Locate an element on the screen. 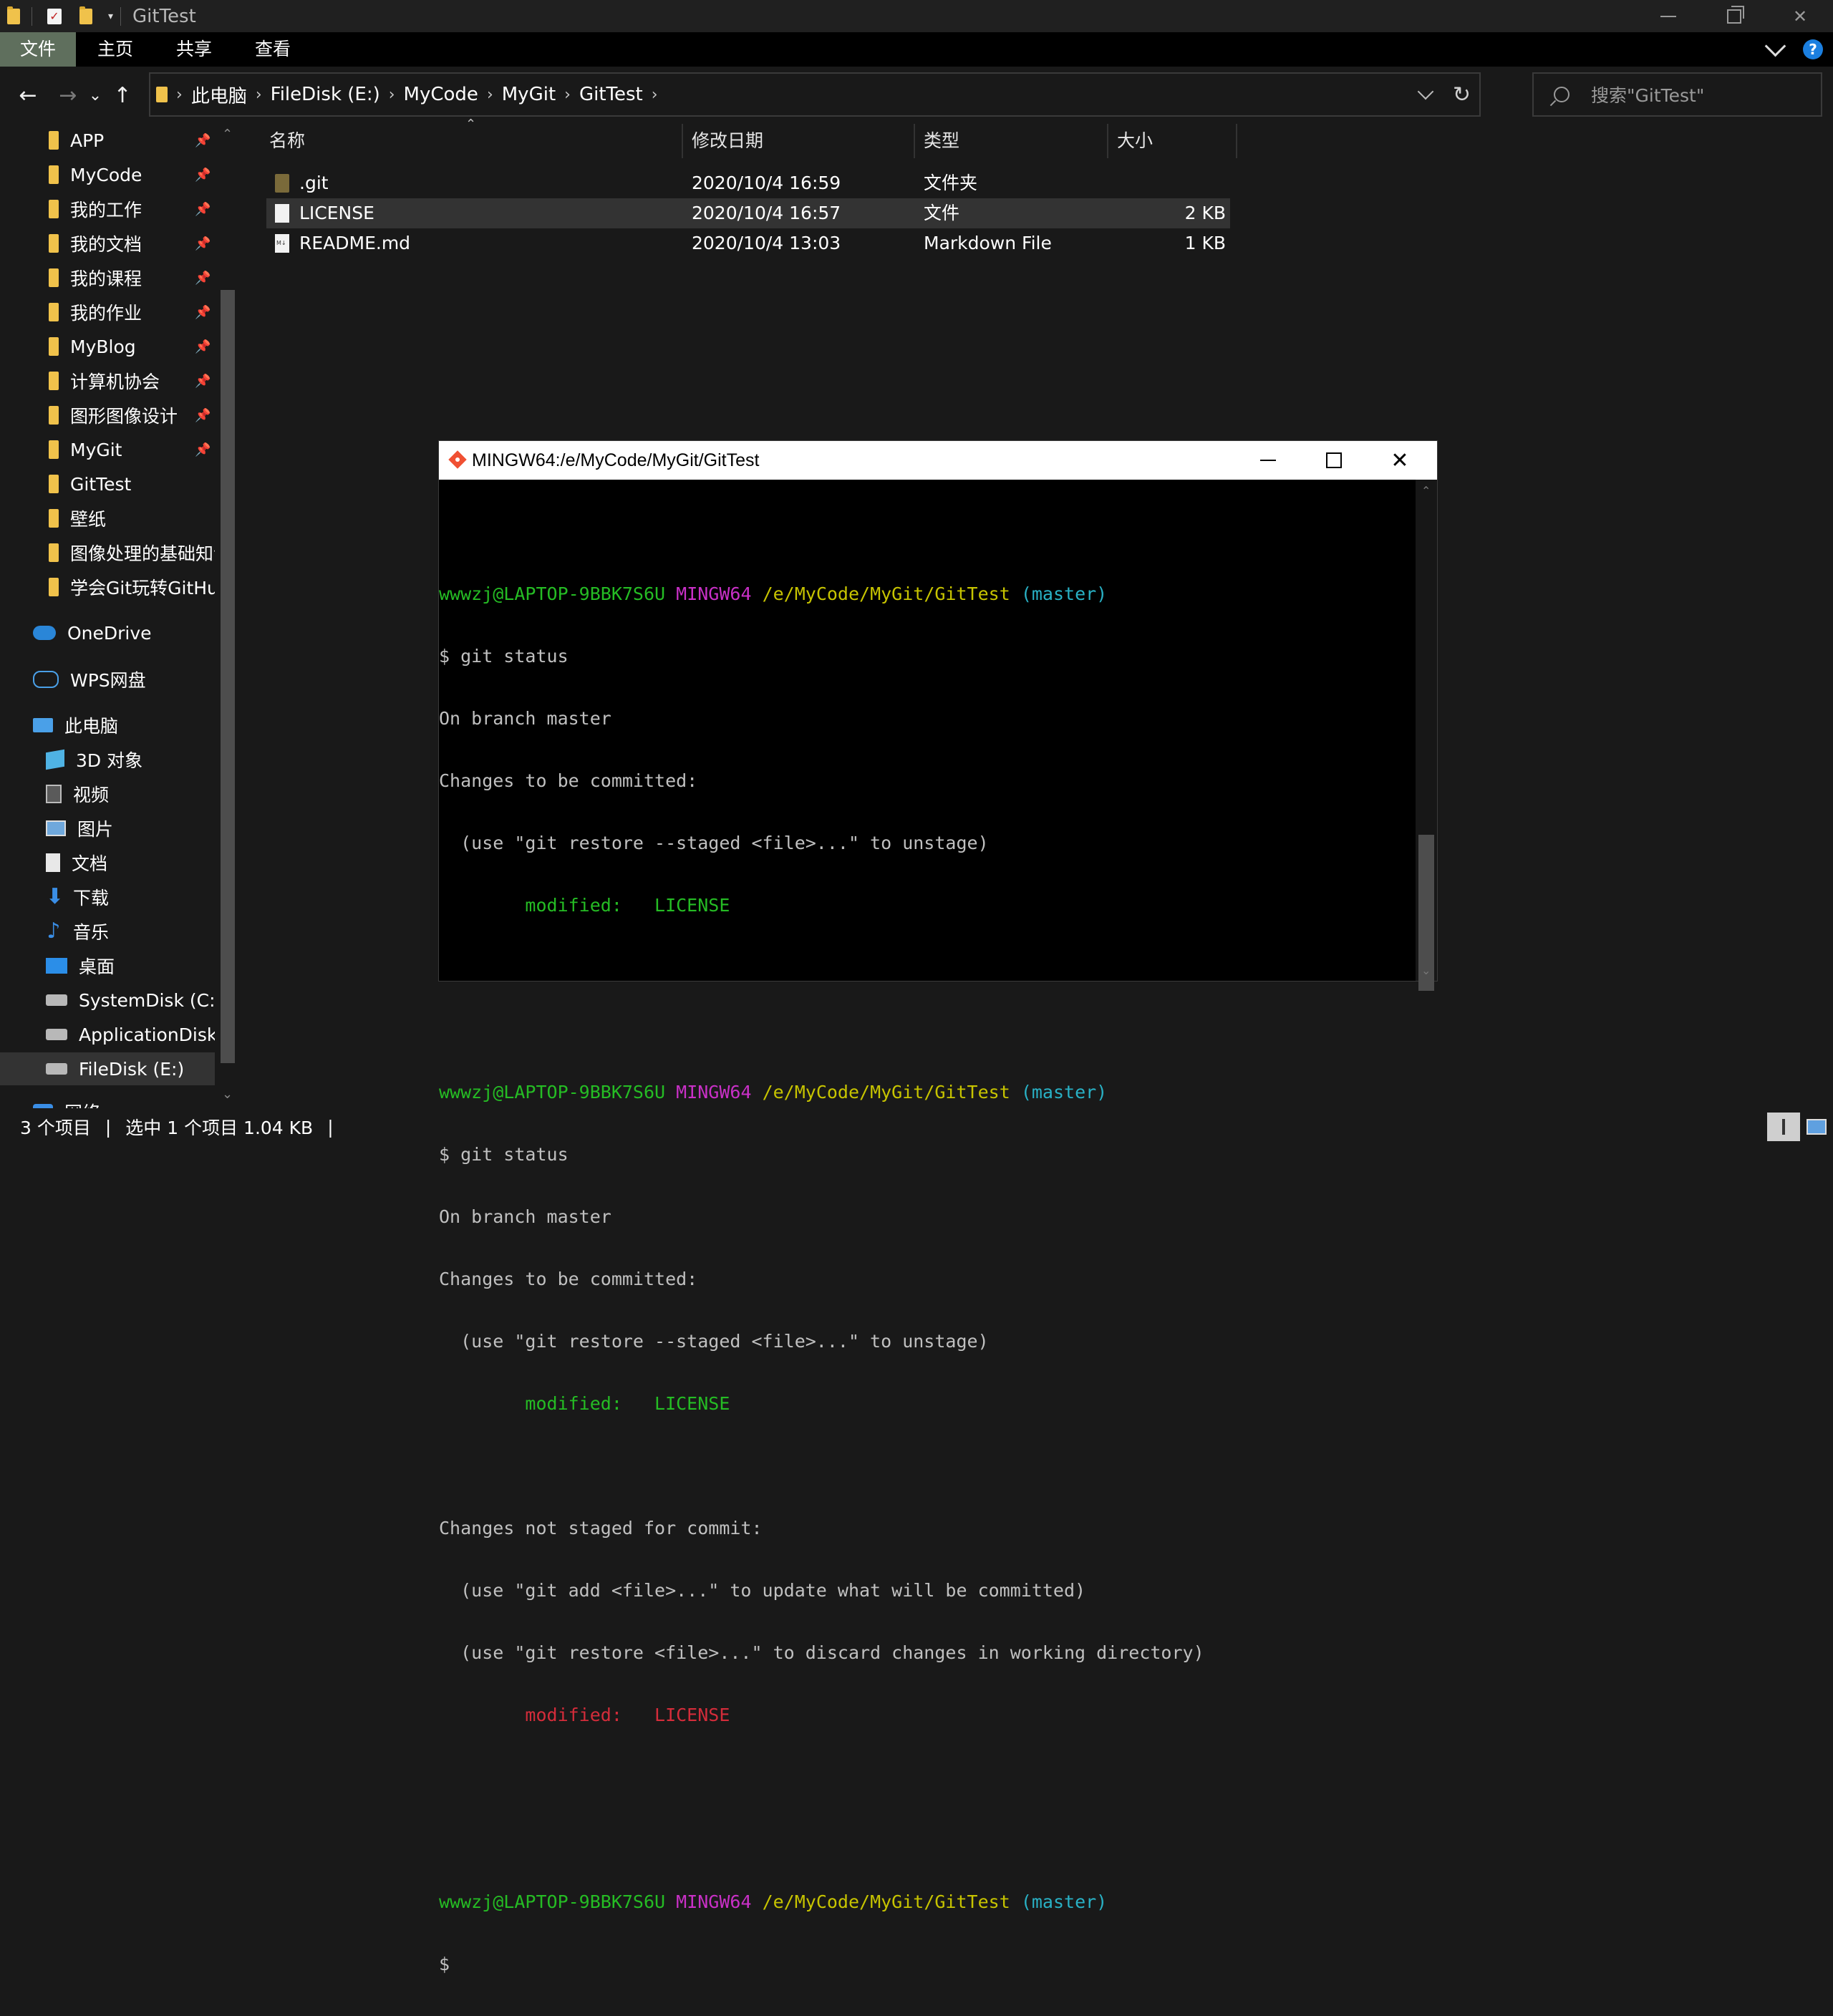  nav-item-pictures: 图片 is located at coordinates (108, 828).